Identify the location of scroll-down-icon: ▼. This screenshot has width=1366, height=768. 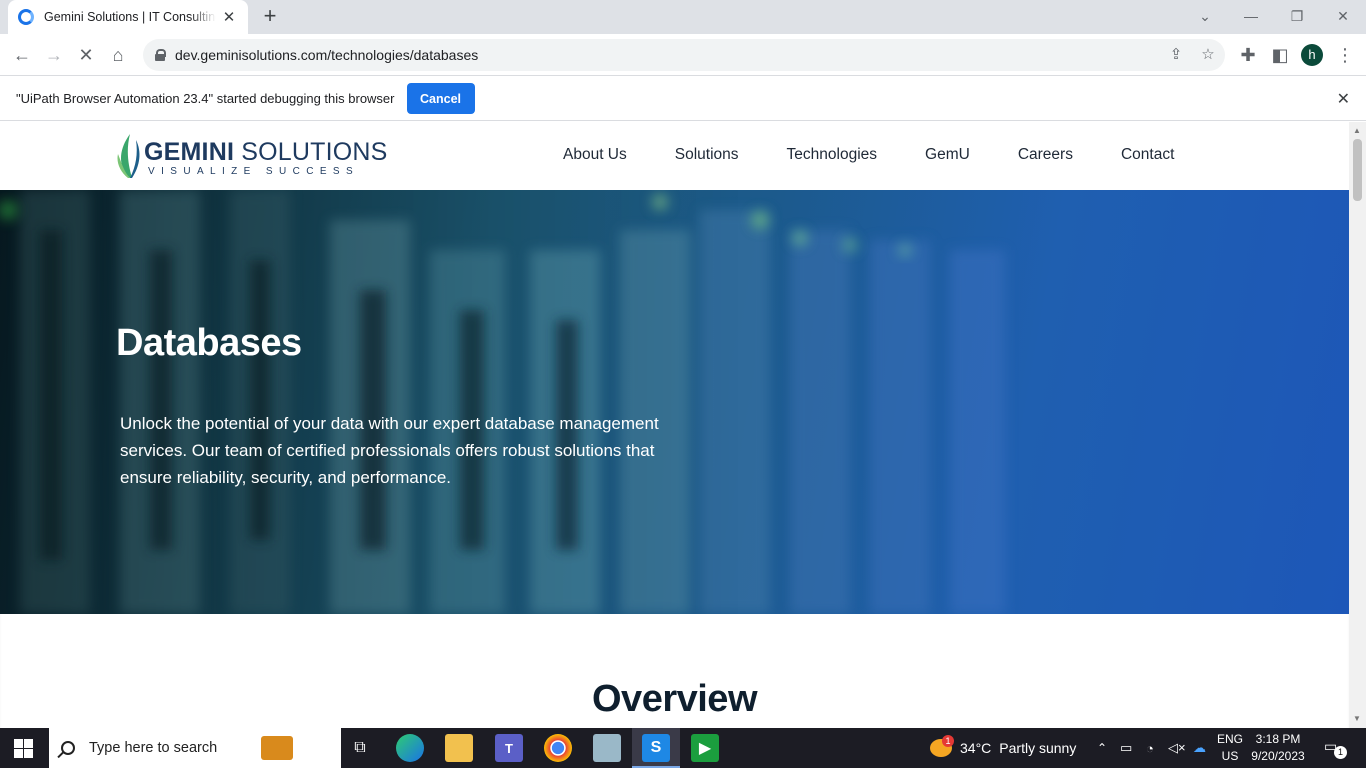
(1357, 718).